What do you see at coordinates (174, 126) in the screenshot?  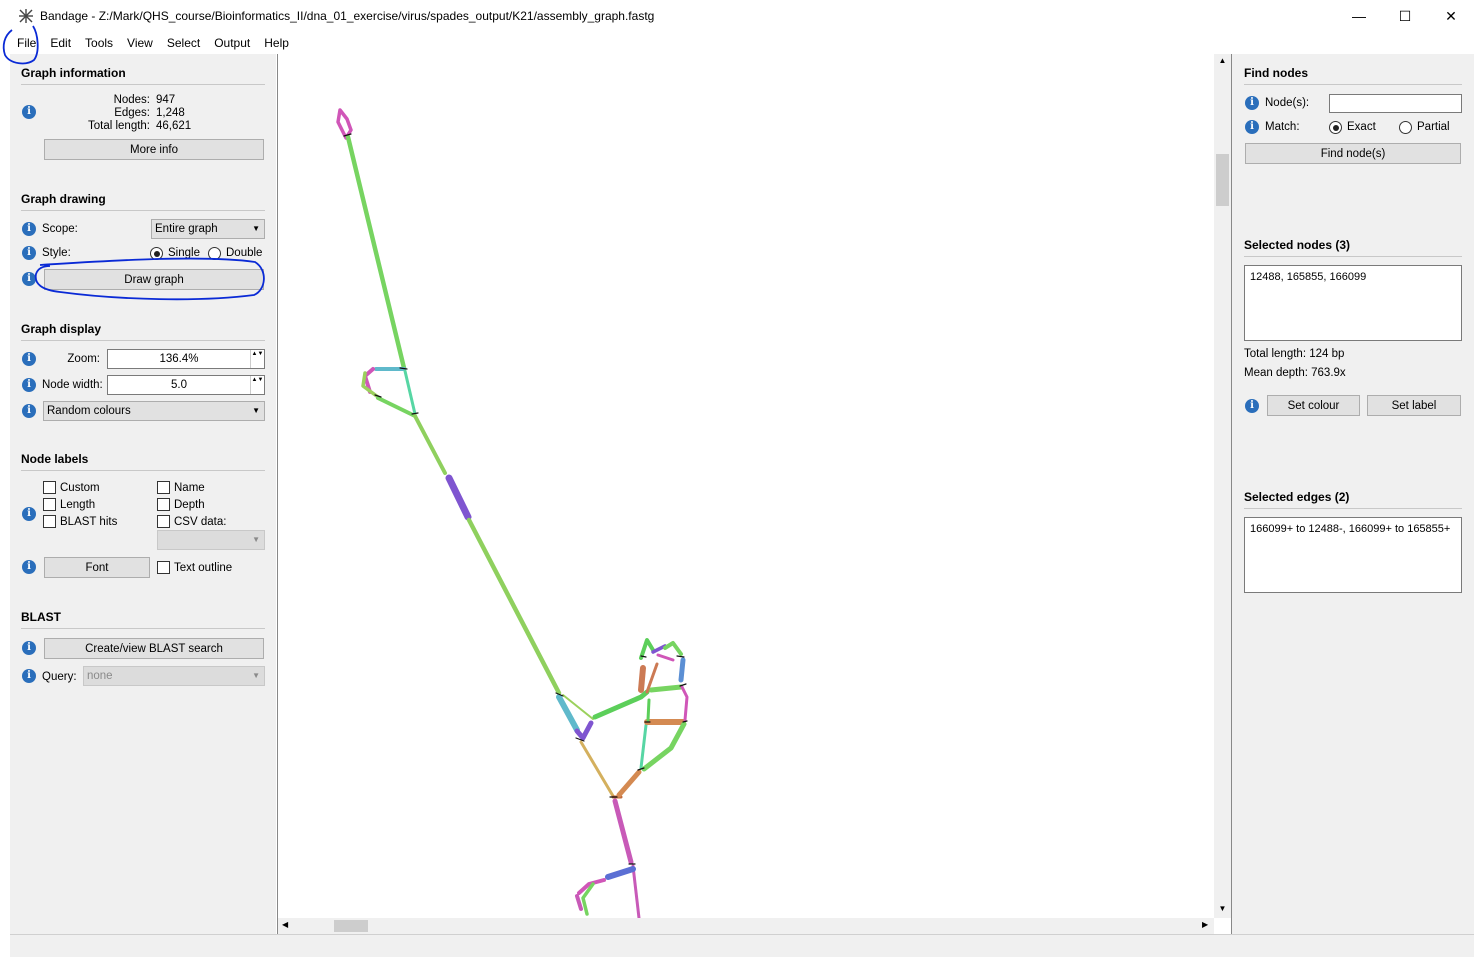 I see `total-length-value: 46,621` at bounding box center [174, 126].